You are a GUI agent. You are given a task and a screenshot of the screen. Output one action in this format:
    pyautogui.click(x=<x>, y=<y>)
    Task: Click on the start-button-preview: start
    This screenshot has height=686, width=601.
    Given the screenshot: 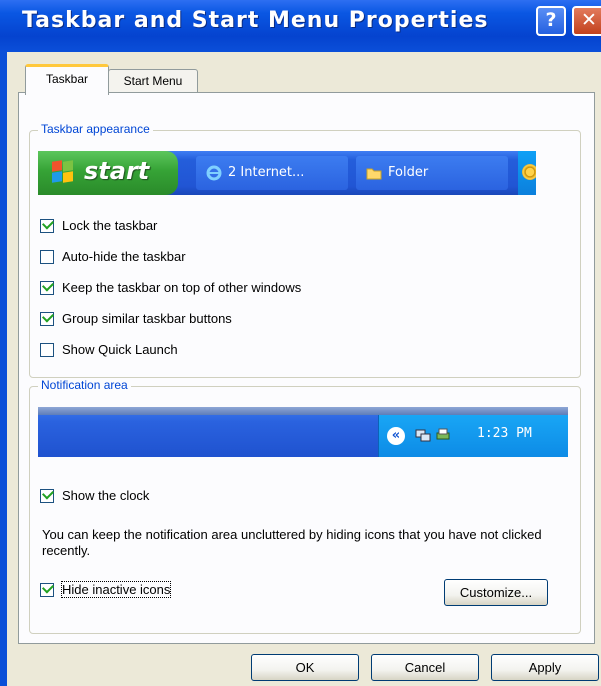 What is the action you would take?
    pyautogui.click(x=108, y=173)
    